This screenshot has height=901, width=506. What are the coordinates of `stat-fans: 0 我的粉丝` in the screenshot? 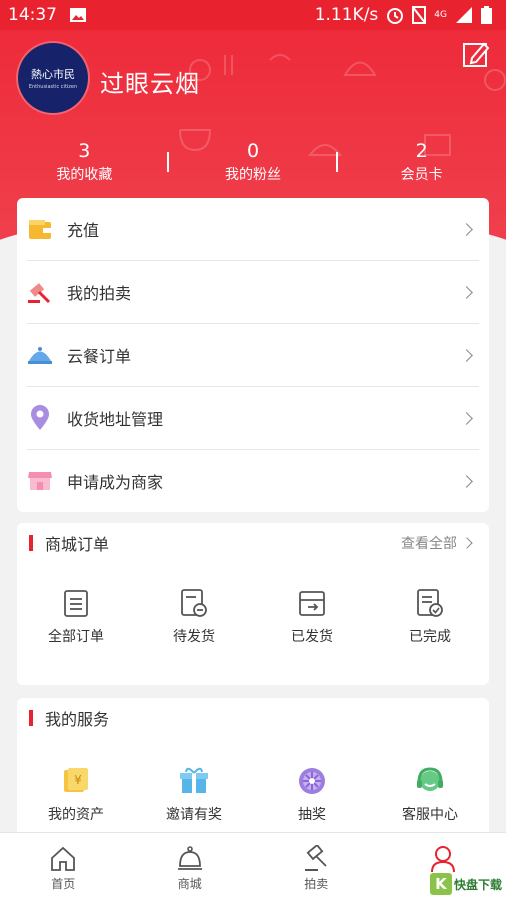 It's located at (253, 162).